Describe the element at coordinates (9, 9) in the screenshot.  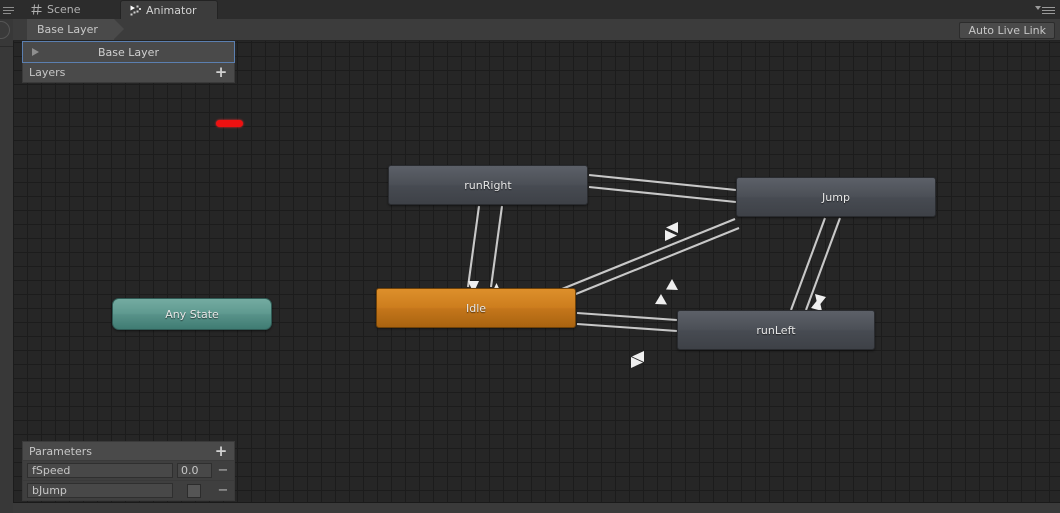
I see `panel-drag-handle-icon` at that location.